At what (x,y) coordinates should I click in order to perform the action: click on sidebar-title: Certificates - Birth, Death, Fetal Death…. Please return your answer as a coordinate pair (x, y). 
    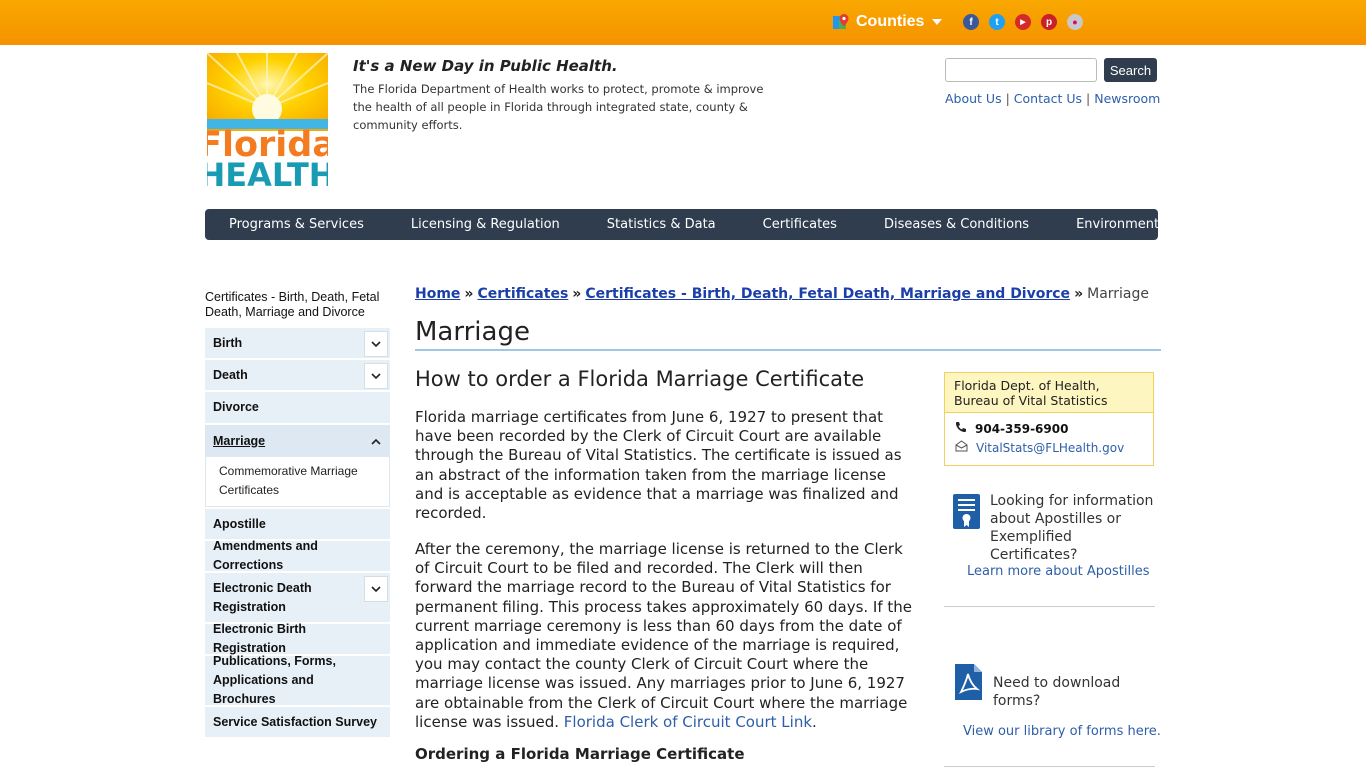
    Looking at the image, I should click on (292, 304).